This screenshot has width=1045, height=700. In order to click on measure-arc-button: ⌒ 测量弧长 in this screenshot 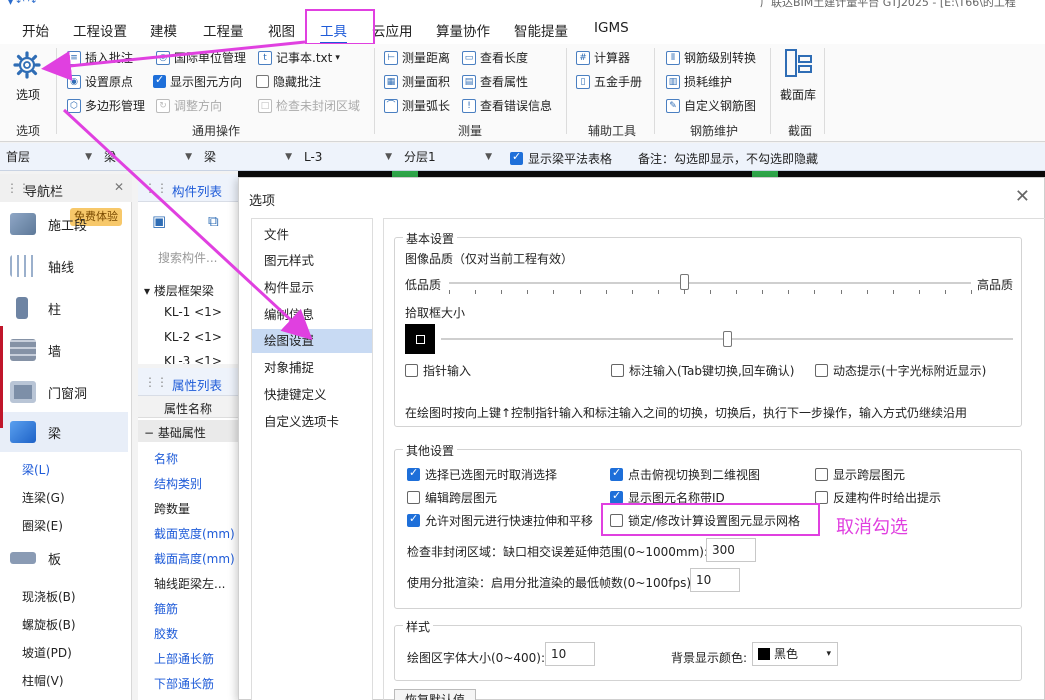, I will do `click(417, 105)`.